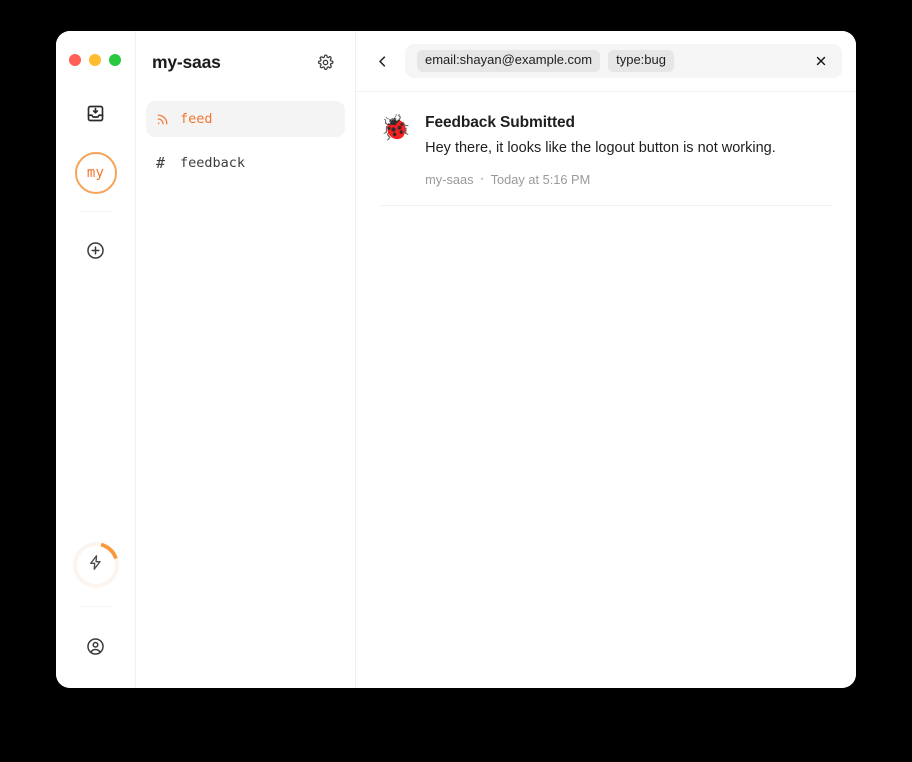  I want to click on window-controls, so click(94, 60).